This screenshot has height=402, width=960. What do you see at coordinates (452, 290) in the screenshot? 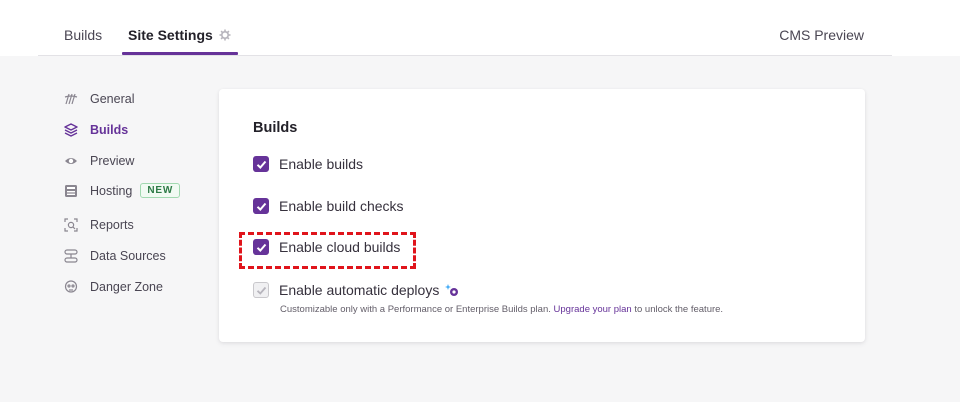
I see `sparkle-icon` at bounding box center [452, 290].